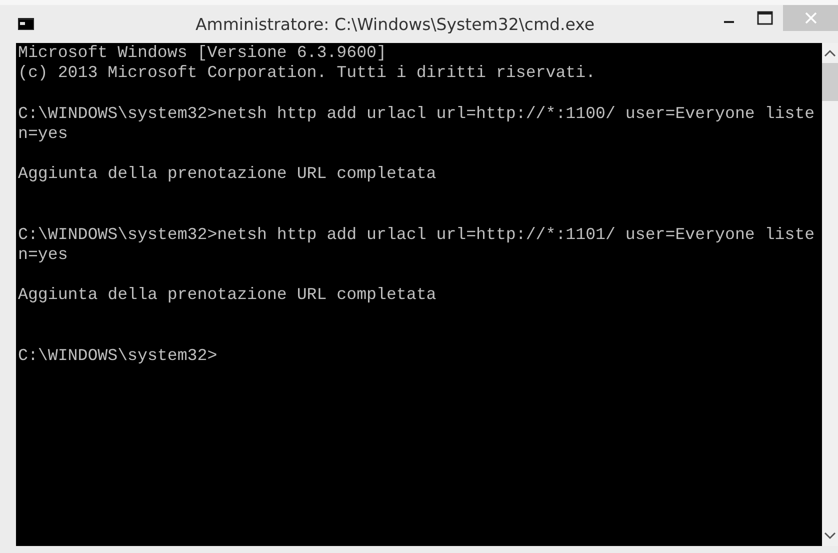 This screenshot has width=838, height=553. Describe the element at coordinates (416, 124) in the screenshot. I see `console-line: C:\WINDOWS\system32>netsh http add urlacl url=http://*:1100/ user=Everyone listen=yes` at that location.